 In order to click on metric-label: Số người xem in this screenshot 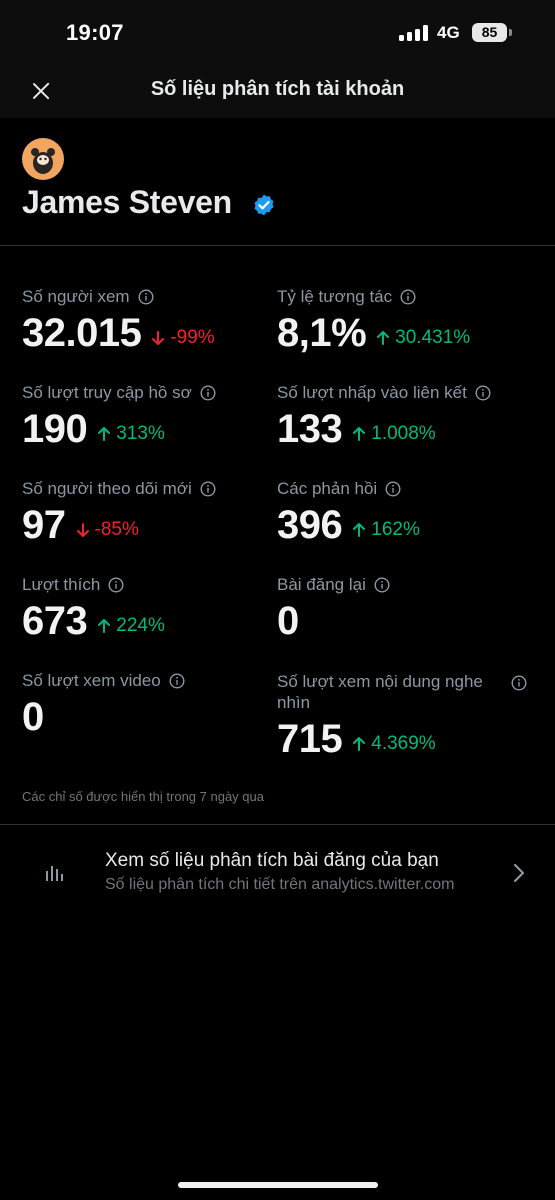, I will do `click(76, 296)`.